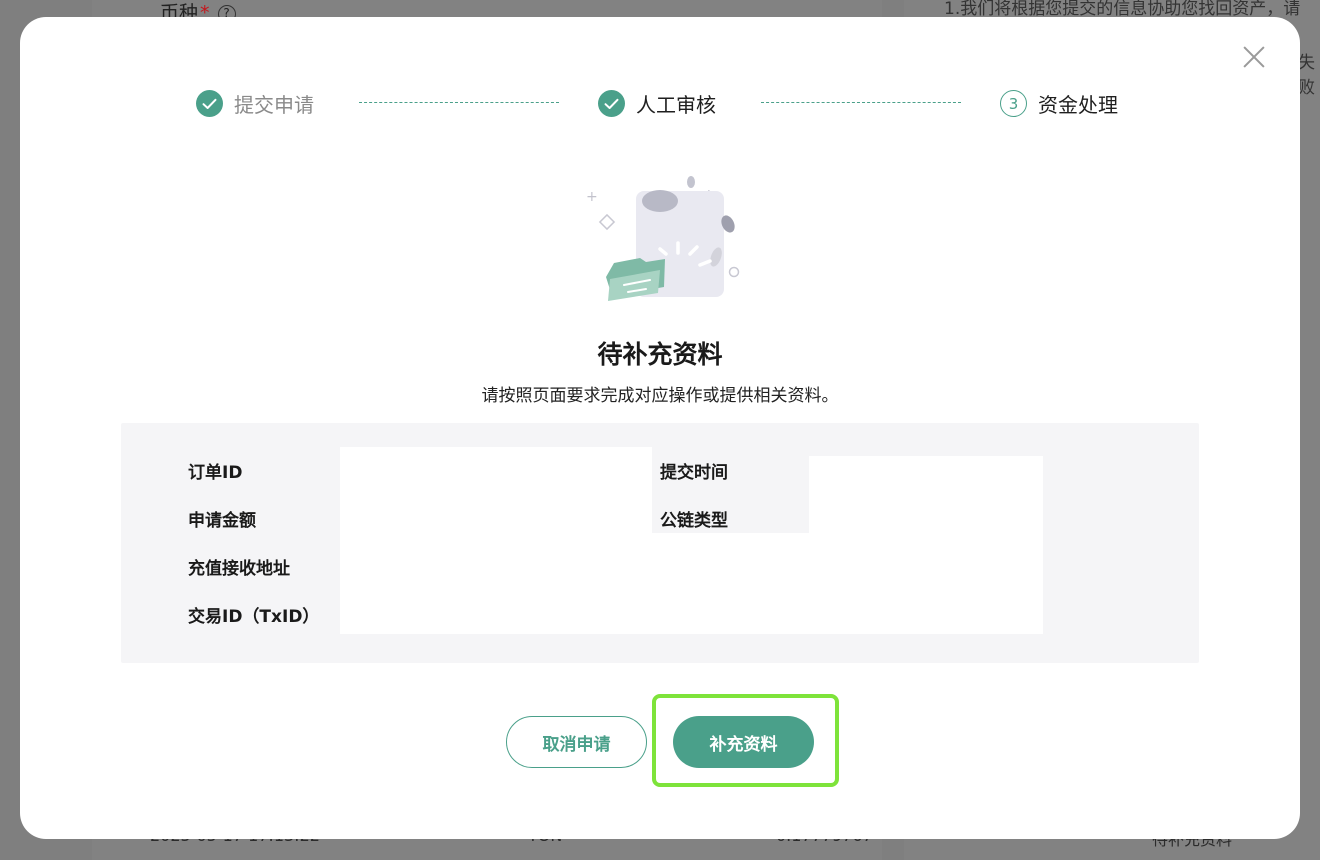 The height and width of the screenshot is (860, 1320). I want to click on background-notice-tail: 失败, so click(1306, 75).